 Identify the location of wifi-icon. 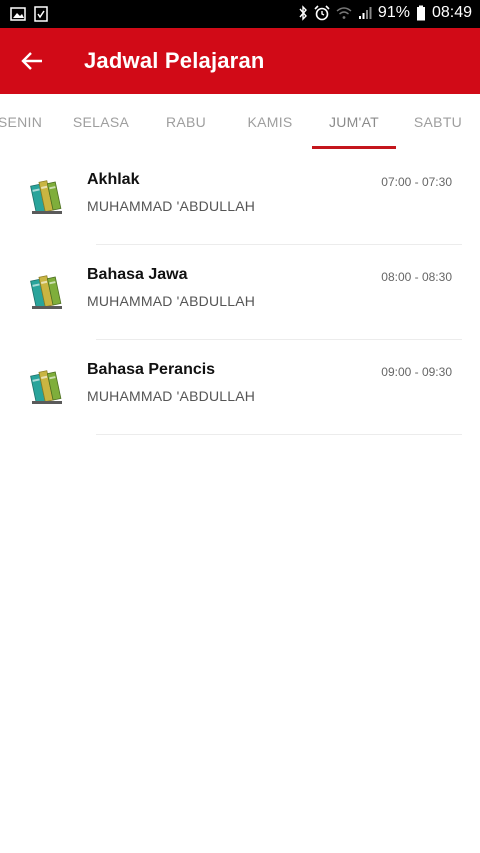
(344, 13).